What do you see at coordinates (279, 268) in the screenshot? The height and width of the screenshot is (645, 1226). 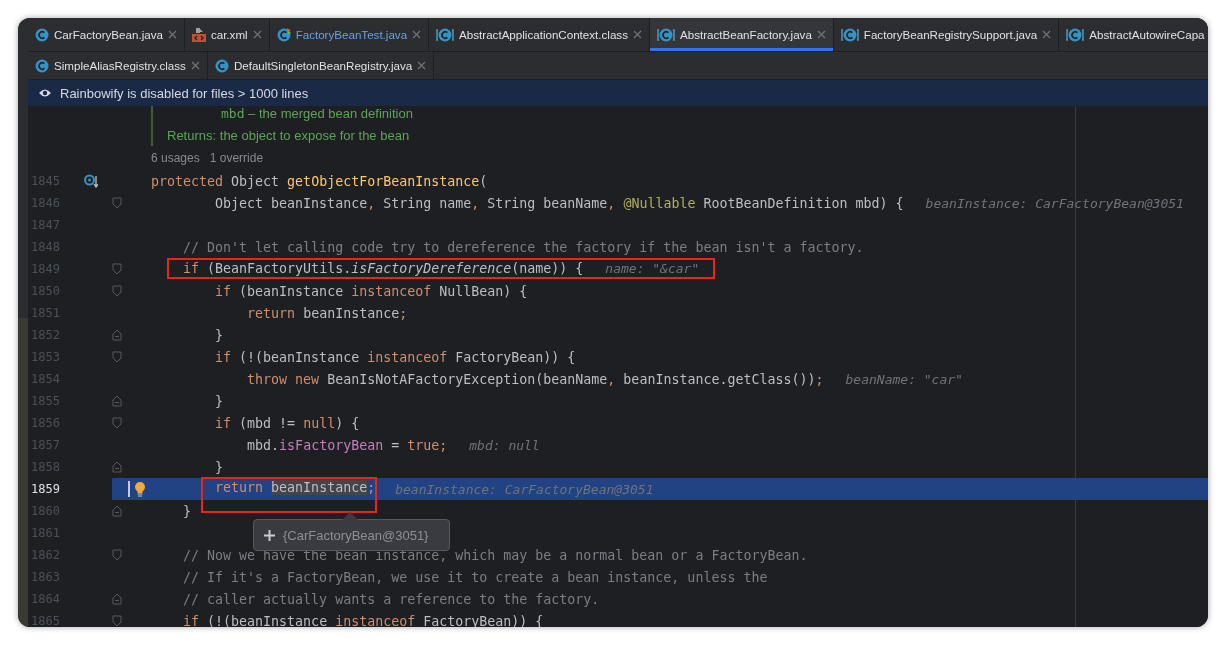 I see `code-token: (BeanFactoryUtils.` at bounding box center [279, 268].